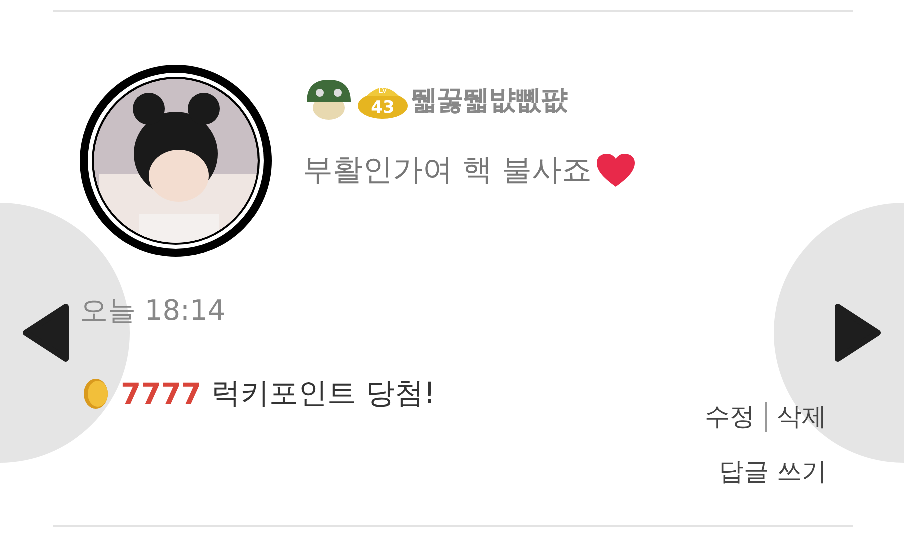 Image resolution: width=904 pixels, height=549 pixels. What do you see at coordinates (45, 333) in the screenshot?
I see `left-arrow-icon` at bounding box center [45, 333].